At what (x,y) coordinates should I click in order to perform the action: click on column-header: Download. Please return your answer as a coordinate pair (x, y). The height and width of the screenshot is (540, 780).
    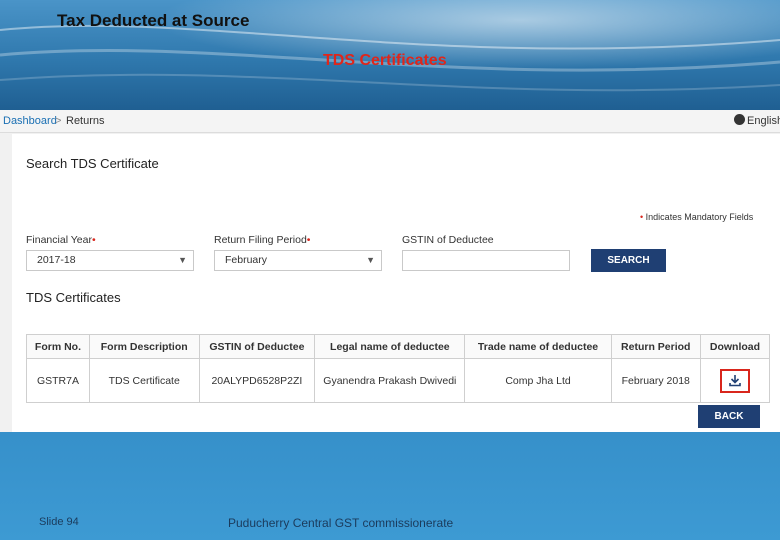
    Looking at the image, I should click on (735, 346).